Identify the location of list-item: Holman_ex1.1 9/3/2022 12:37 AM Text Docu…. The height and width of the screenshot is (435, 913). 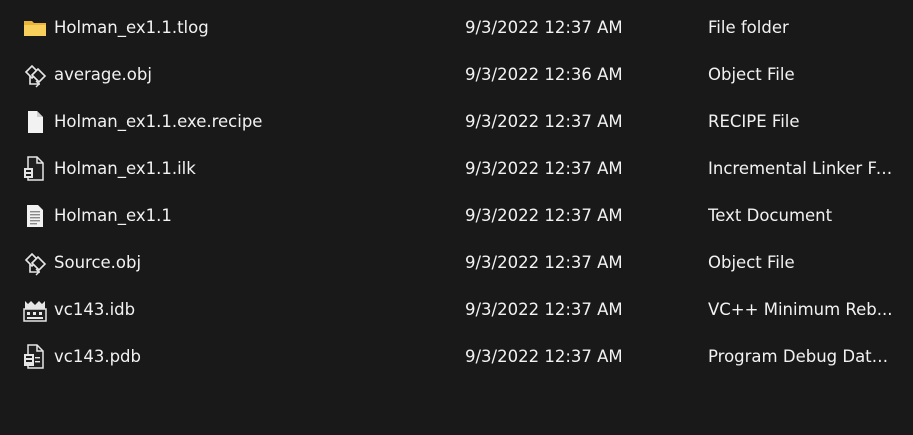
(456, 215).